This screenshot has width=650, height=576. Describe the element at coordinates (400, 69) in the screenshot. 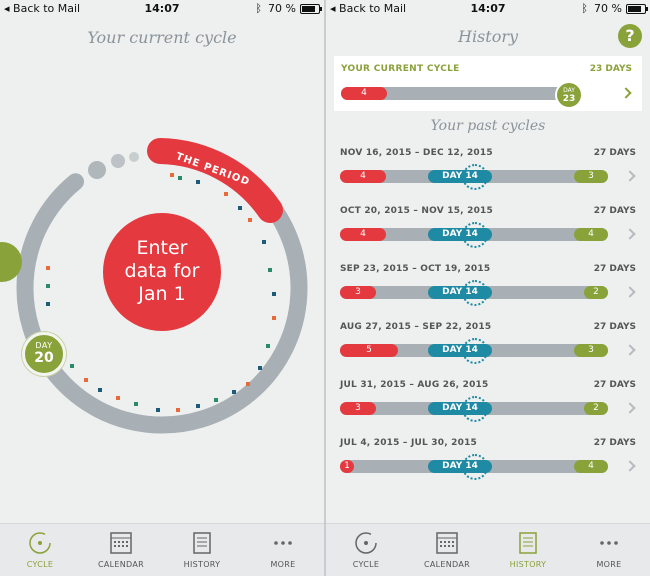

I see `current-cycle-label: YOUR CURRENT CYCLE` at that location.